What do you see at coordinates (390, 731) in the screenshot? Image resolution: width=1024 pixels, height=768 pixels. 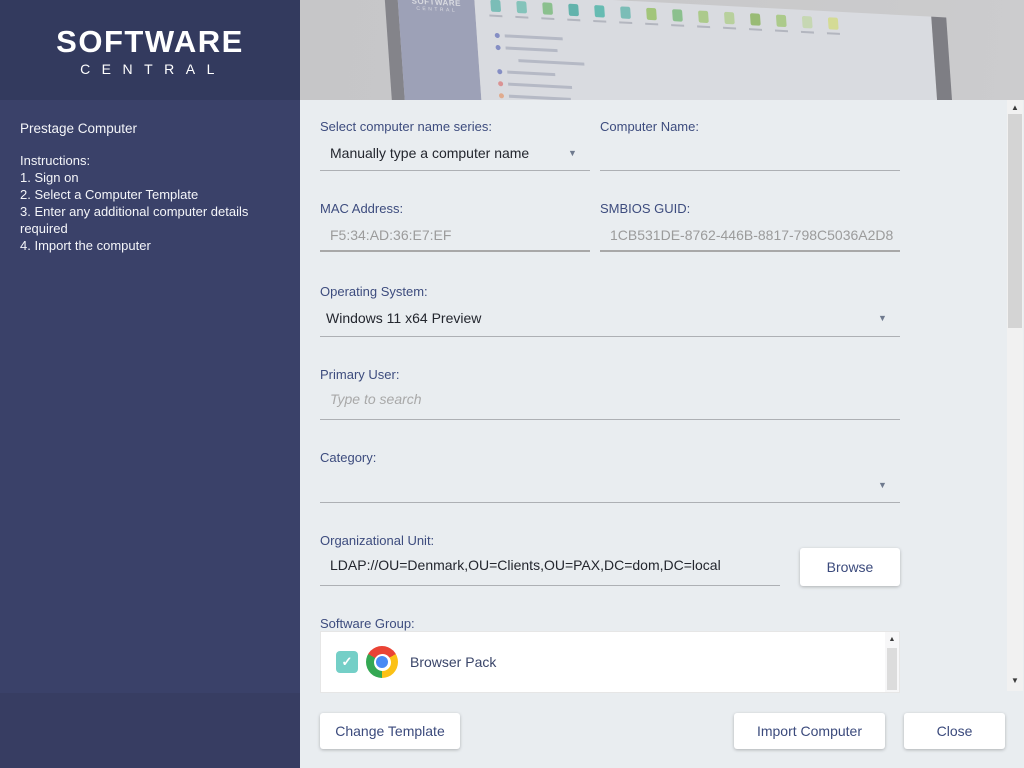 I see `change-template-button: Change Template` at bounding box center [390, 731].